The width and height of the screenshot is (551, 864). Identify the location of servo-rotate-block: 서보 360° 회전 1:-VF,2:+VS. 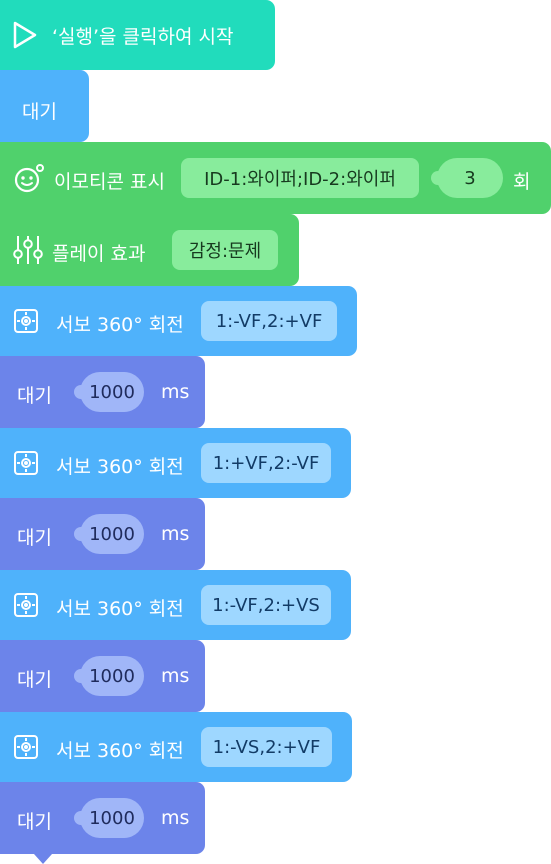
(175, 610).